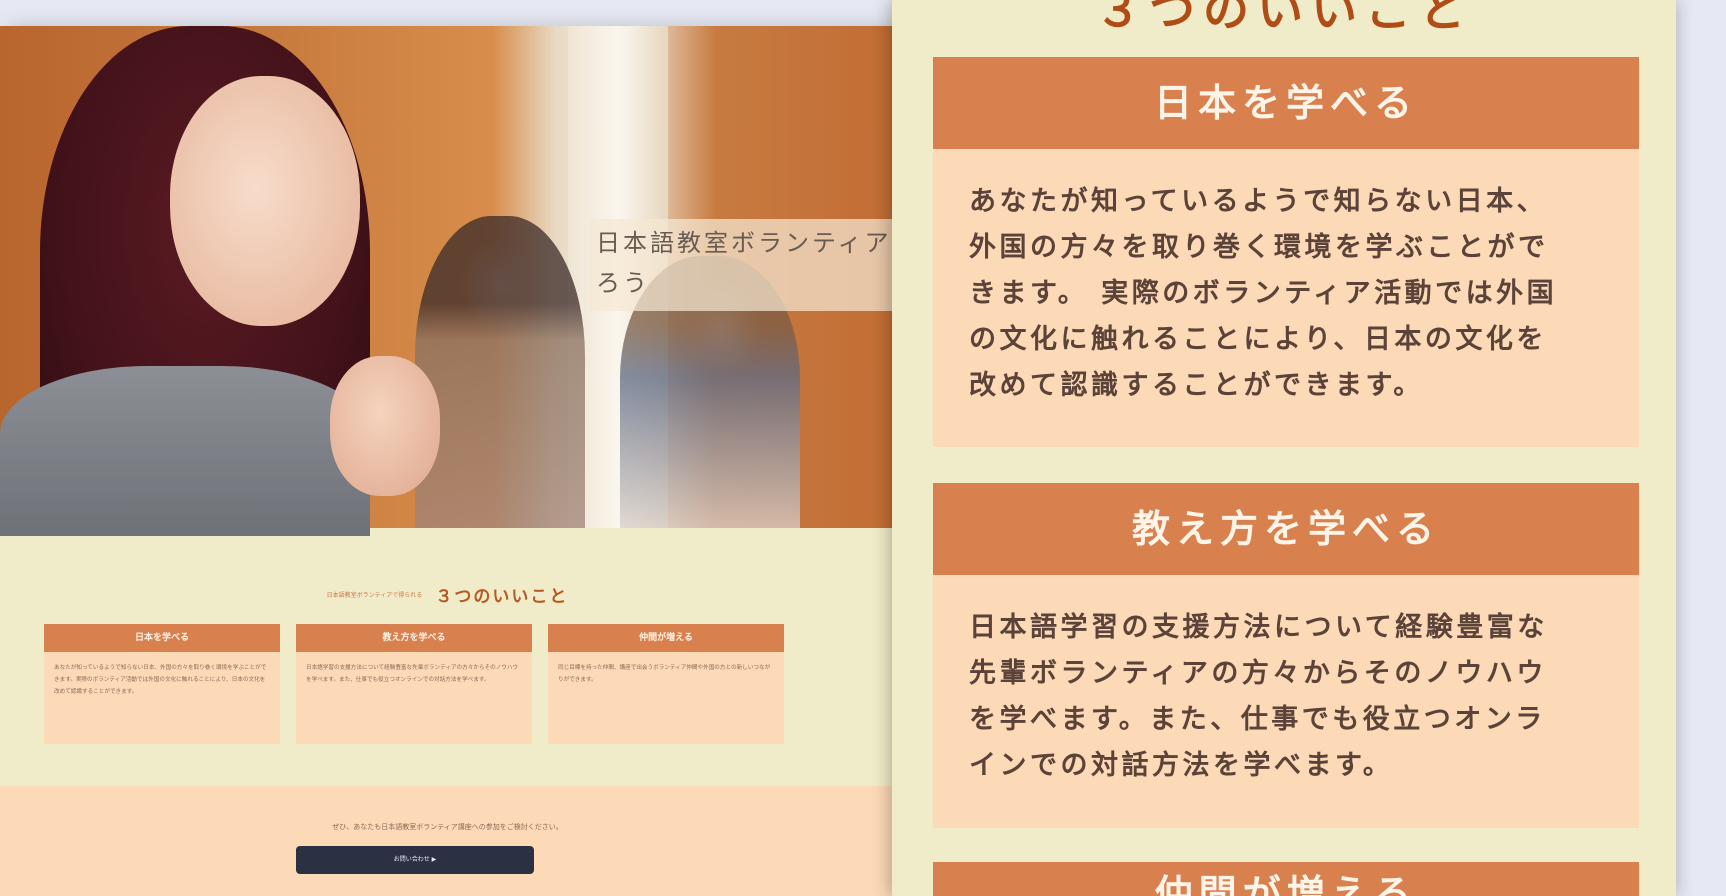  I want to click on card-body-line: 外国の方々を取り巻く環境を学ぶことがで, so click(1259, 247).